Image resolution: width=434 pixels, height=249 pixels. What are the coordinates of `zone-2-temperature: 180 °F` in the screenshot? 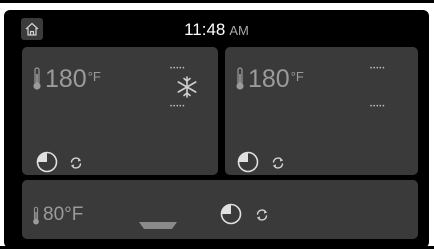 It's located at (269, 79).